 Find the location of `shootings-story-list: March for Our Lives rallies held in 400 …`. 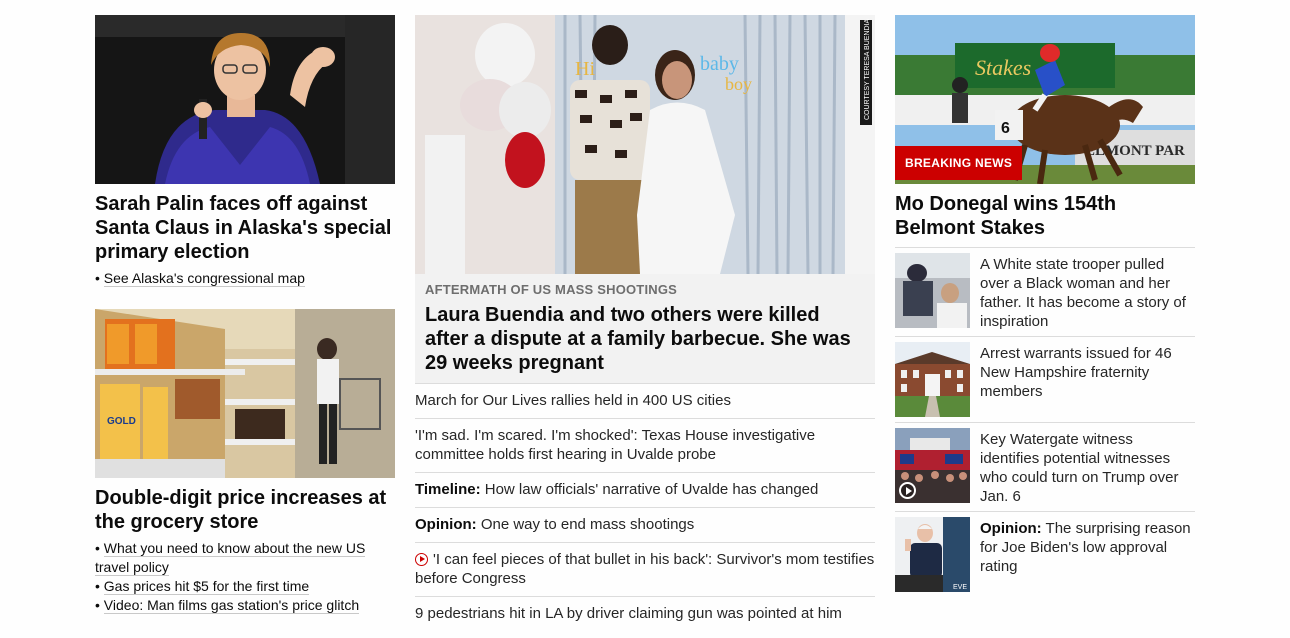

shootings-story-list: March for Our Lives rallies held in 400 … is located at coordinates (645, 507).